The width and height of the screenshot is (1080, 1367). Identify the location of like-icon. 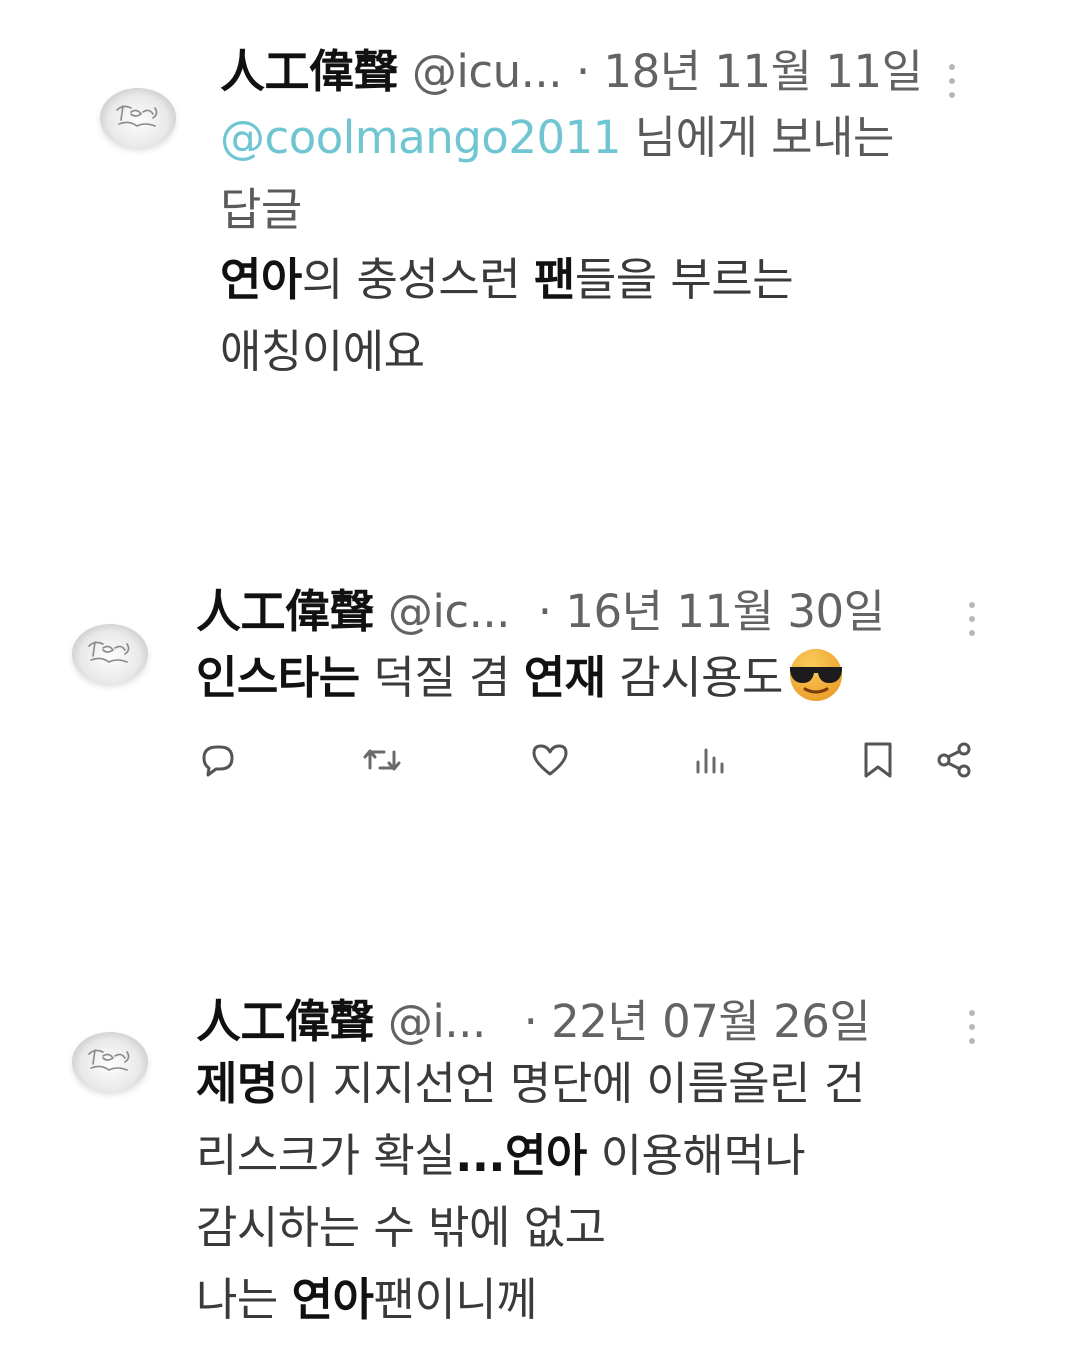
(550, 760).